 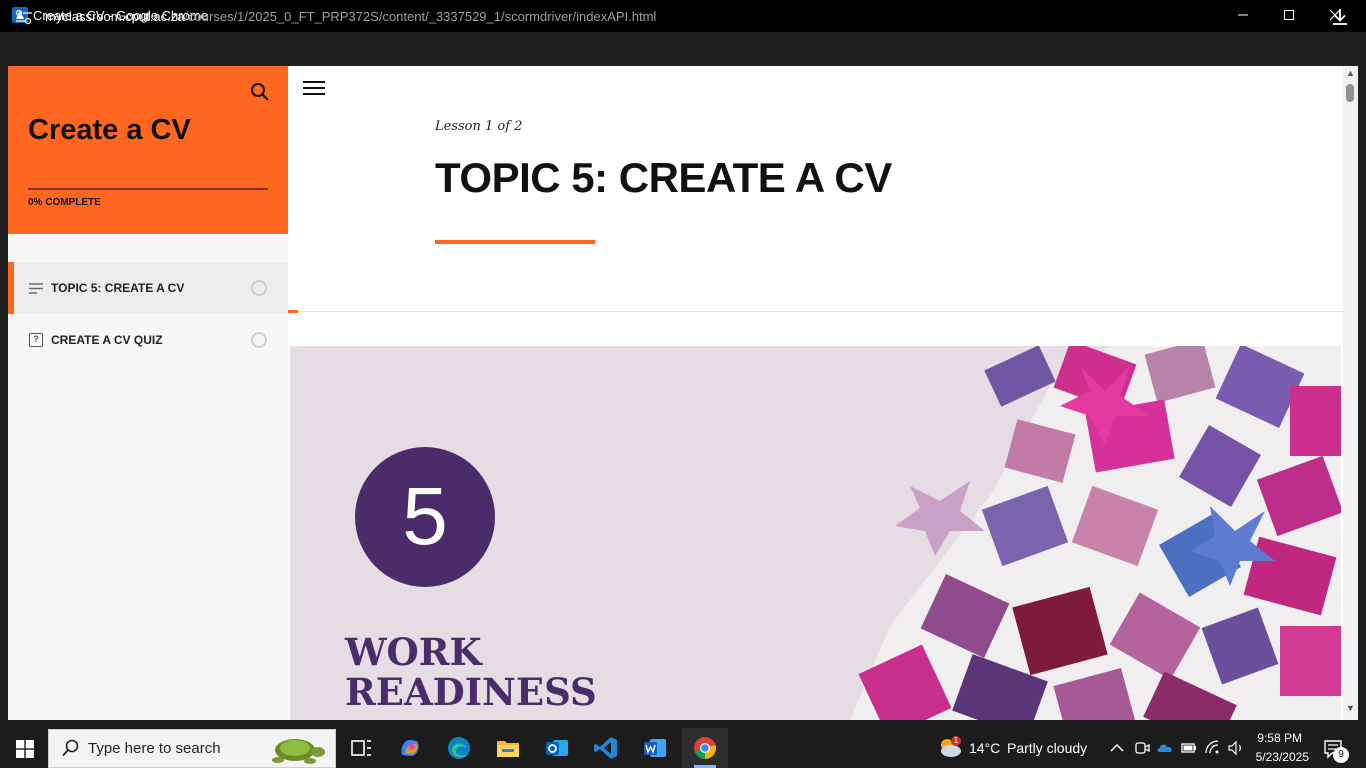 I want to click on sidebar-header, so click(x=148, y=150).